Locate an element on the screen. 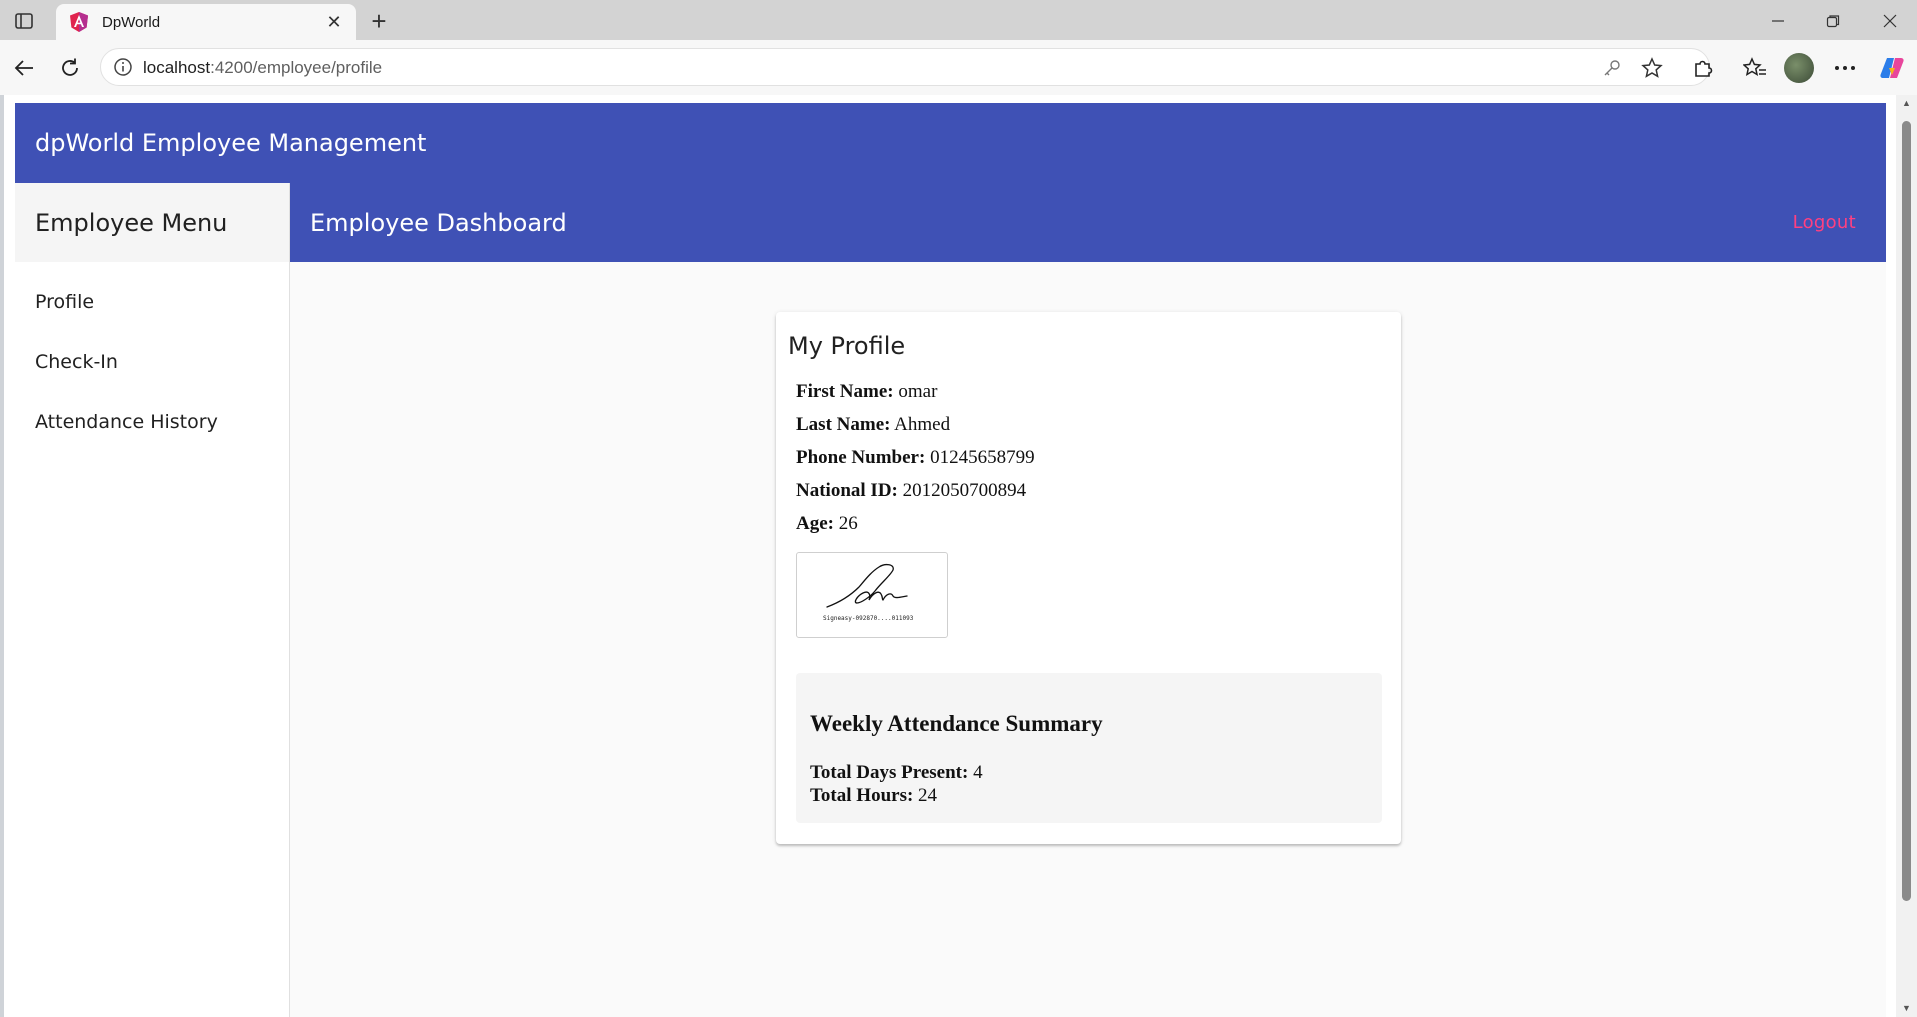  scroll-up-icon: ▲ is located at coordinates (1906, 103).